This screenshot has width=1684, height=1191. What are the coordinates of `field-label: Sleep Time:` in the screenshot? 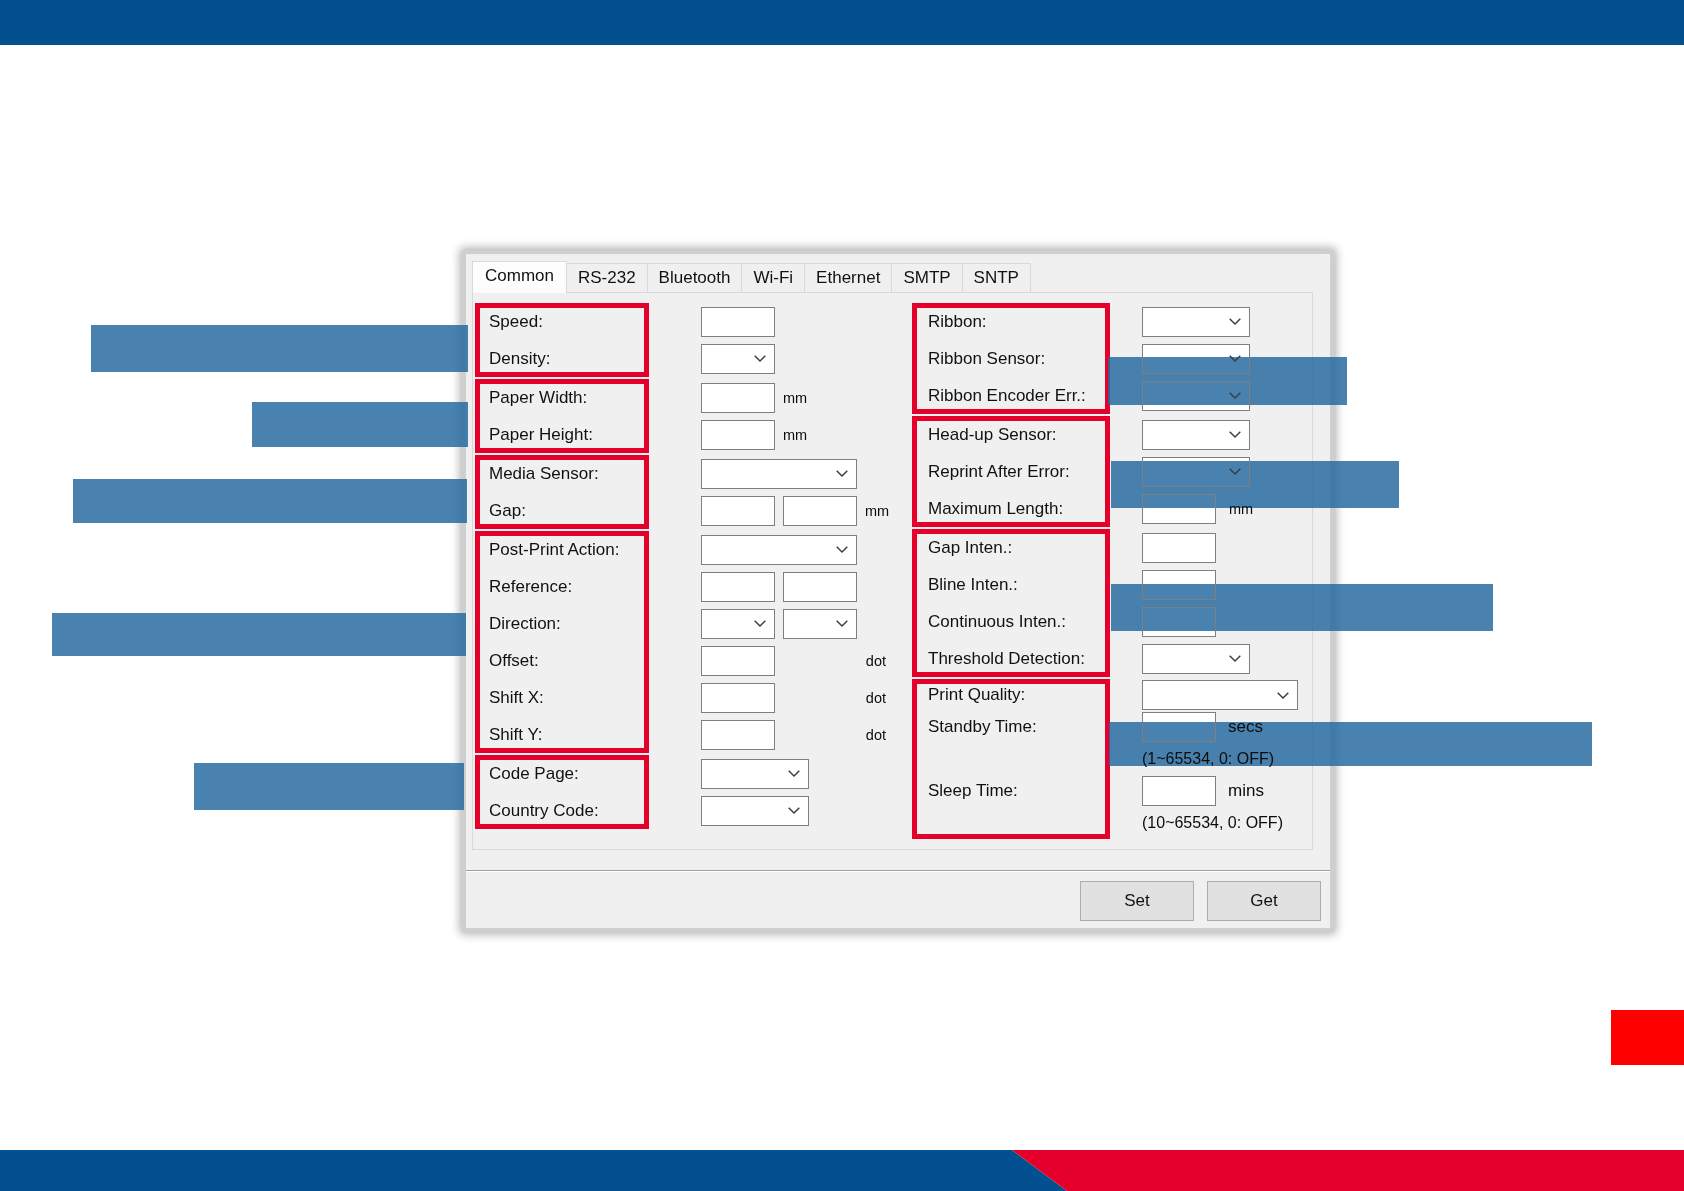 It's located at (973, 791).